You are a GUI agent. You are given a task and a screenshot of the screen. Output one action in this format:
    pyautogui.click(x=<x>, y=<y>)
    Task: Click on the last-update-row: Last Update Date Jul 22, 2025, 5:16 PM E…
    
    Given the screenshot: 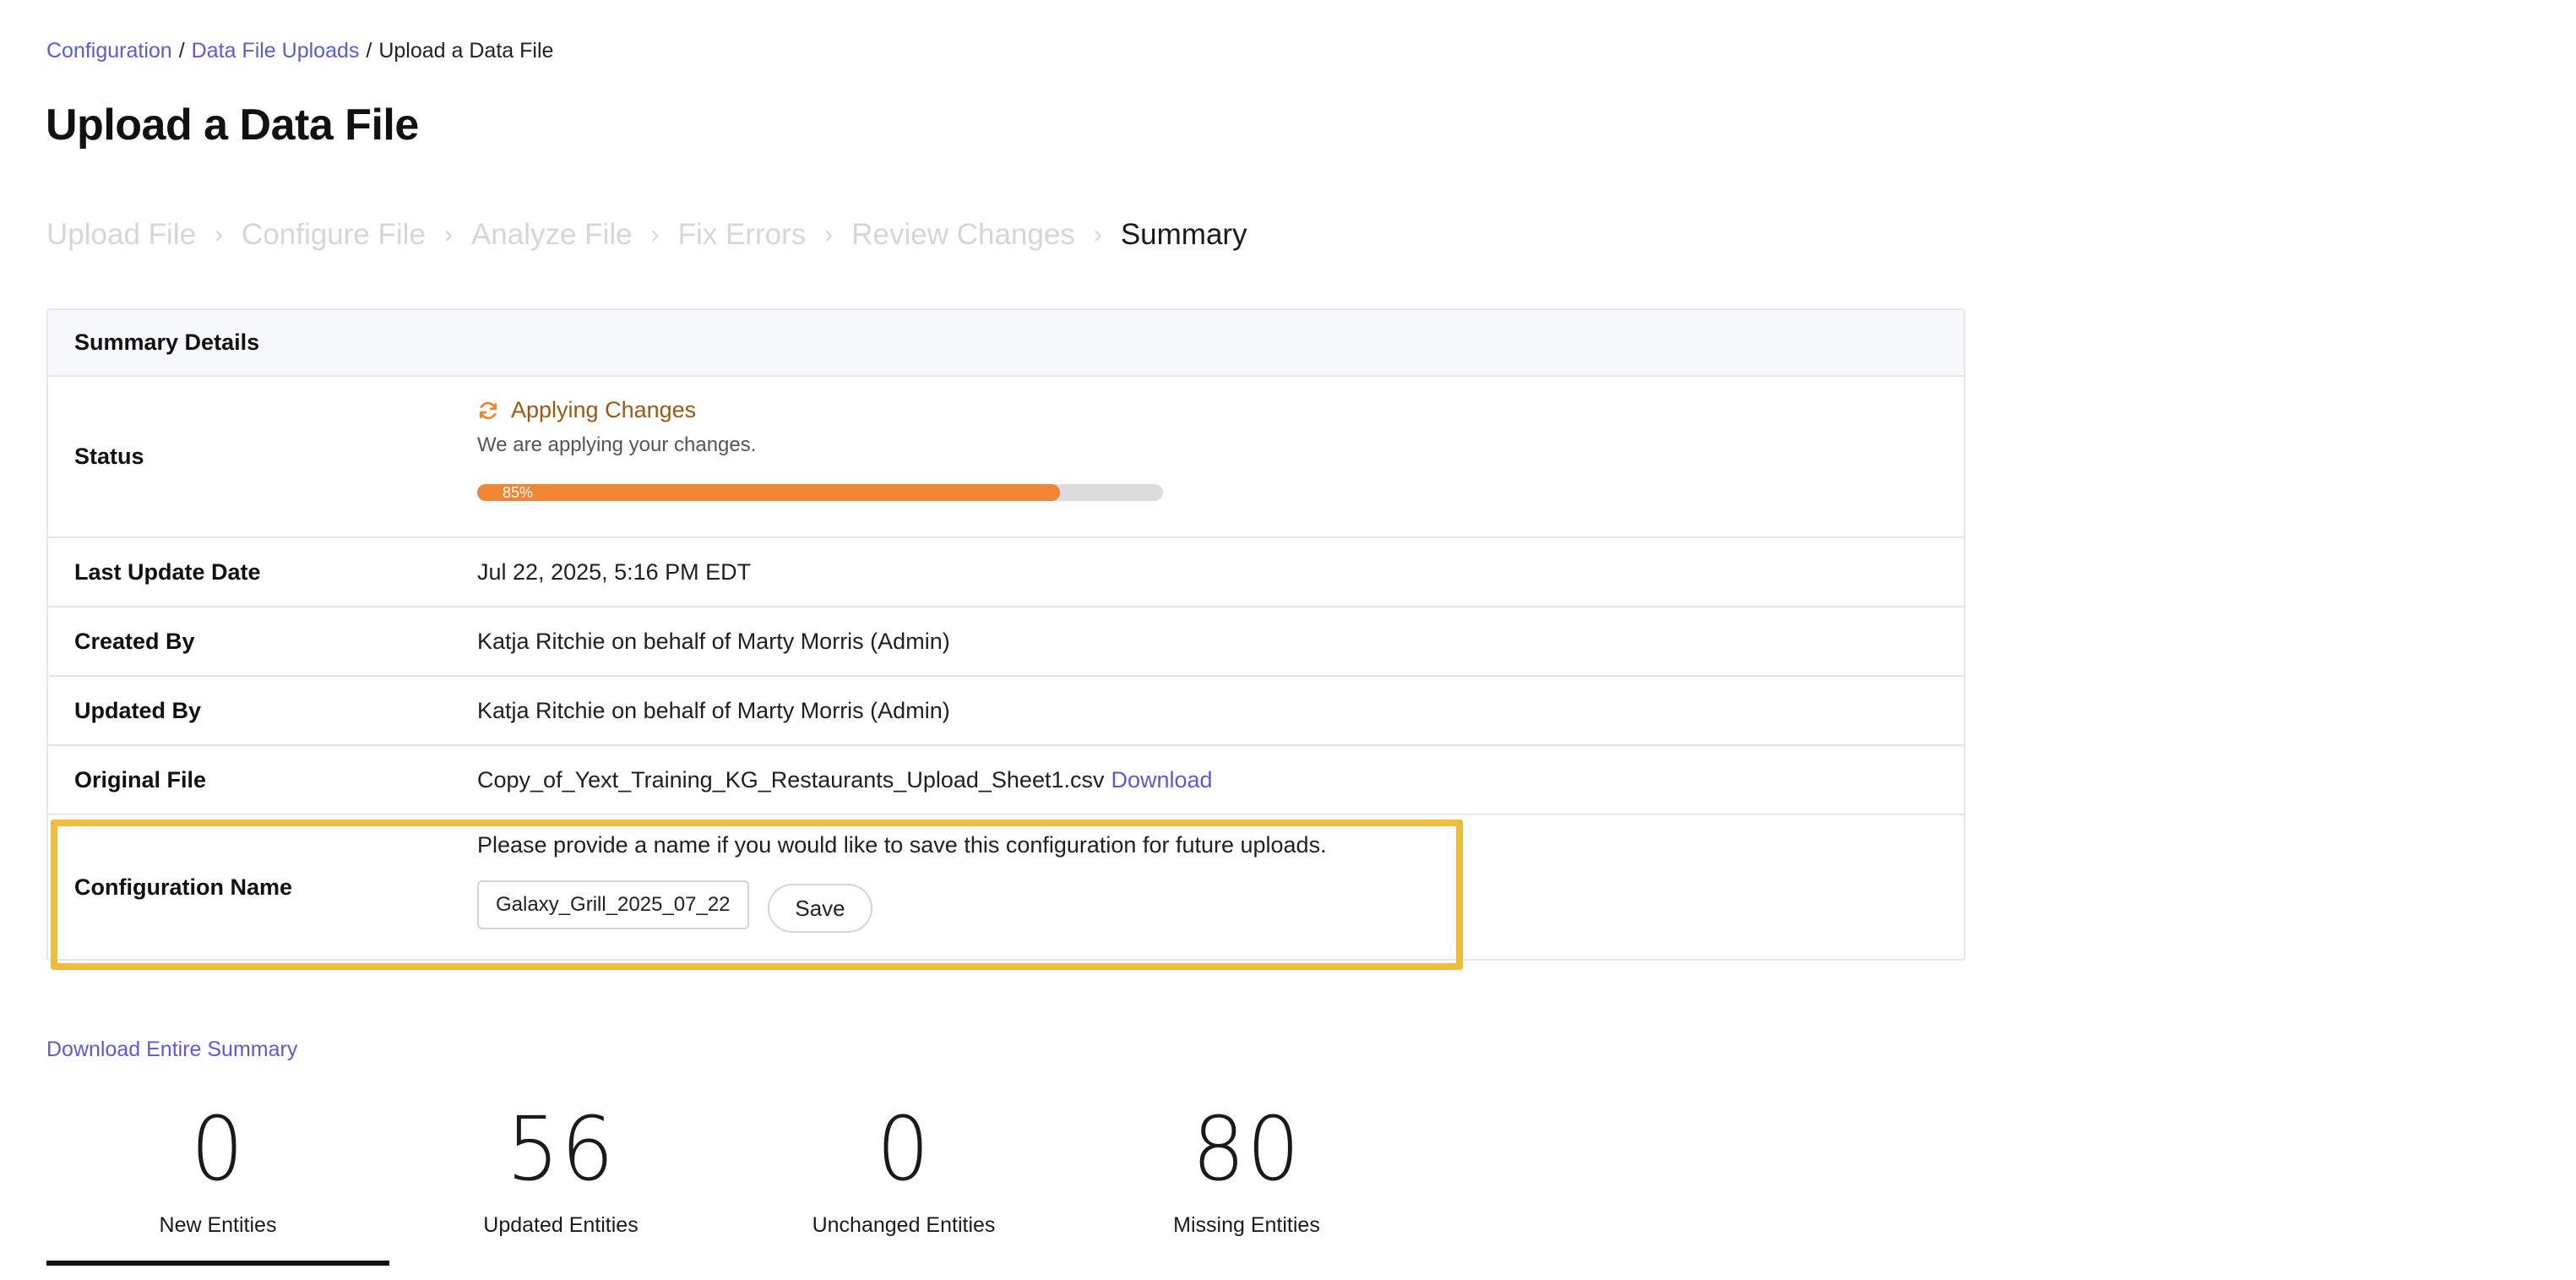 What is the action you would take?
    pyautogui.click(x=1006, y=572)
    